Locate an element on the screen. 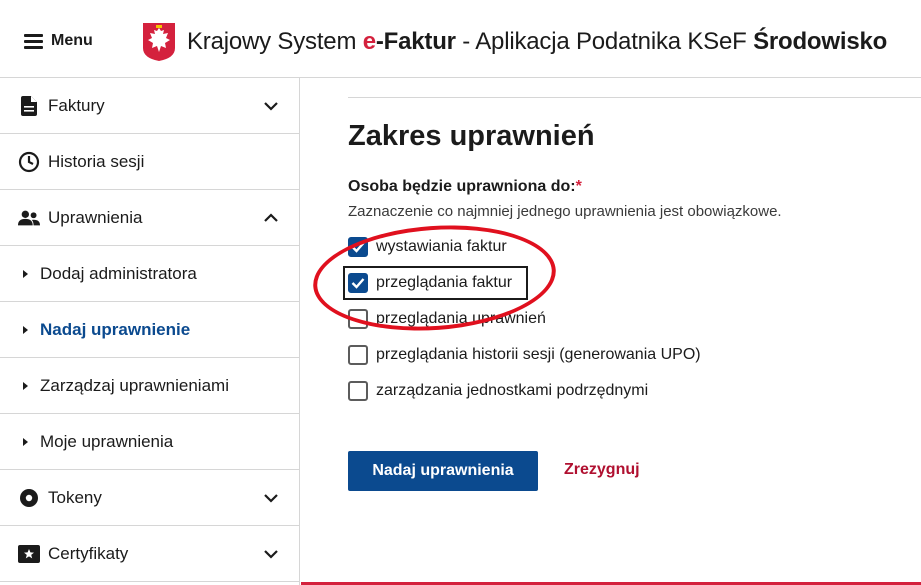  sidebar-item-label: Zarządzaj uprawnieniami is located at coordinates (134, 385).